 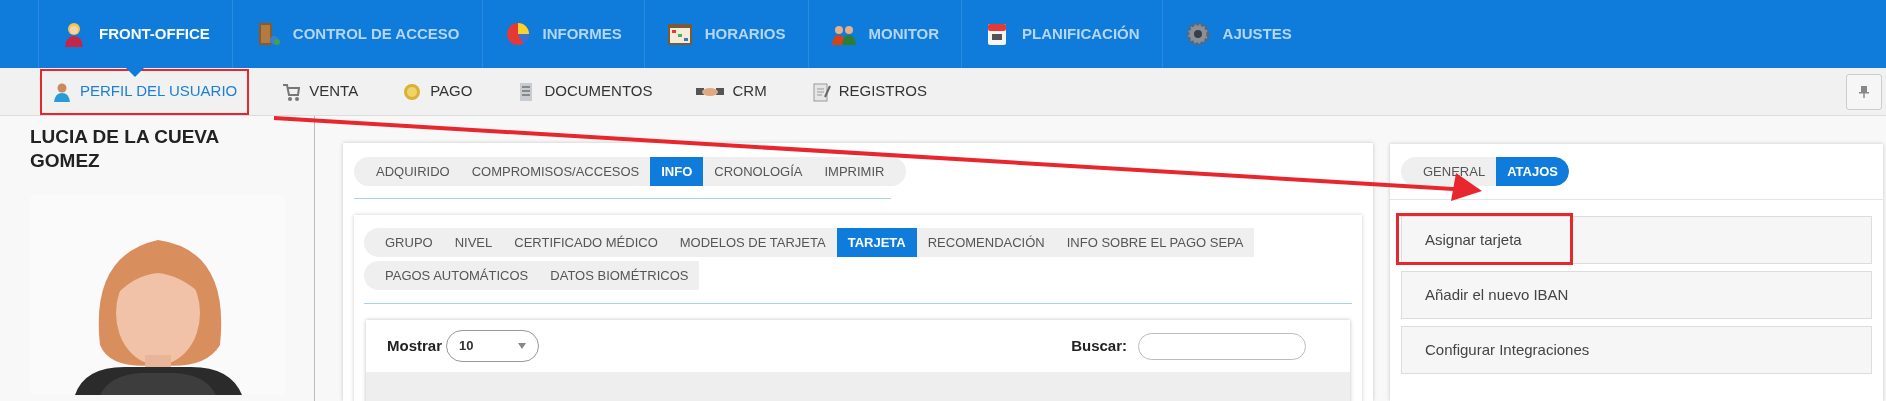 I want to click on tab: RECOMENDACIÓN, so click(x=986, y=242).